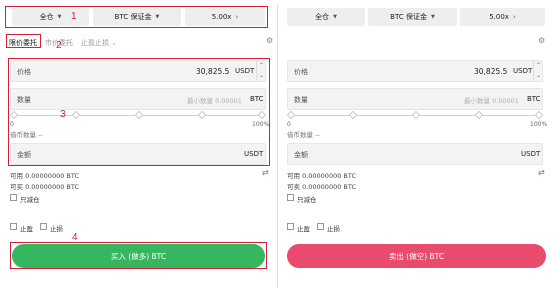  I want to click on amount-field: 金额 USDT, so click(415, 154).